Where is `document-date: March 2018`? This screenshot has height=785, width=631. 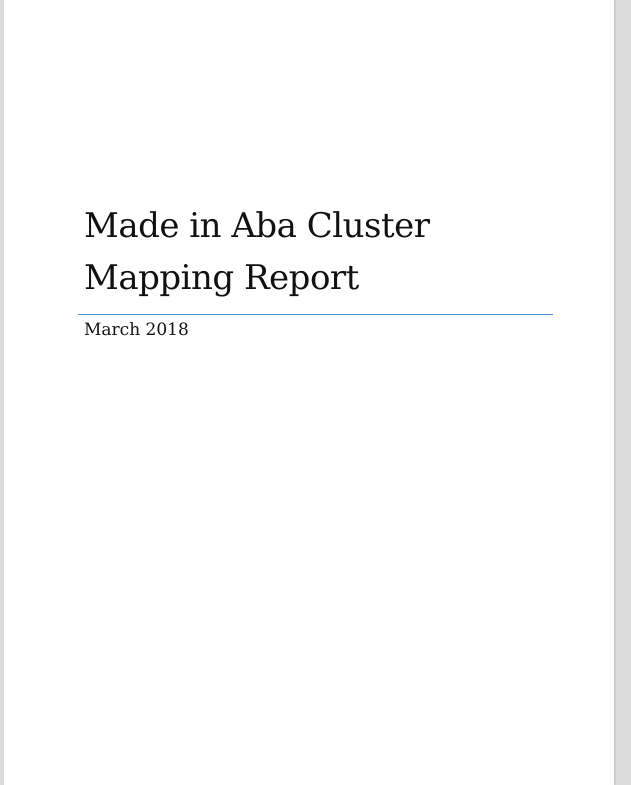 document-date: March 2018 is located at coordinates (136, 330).